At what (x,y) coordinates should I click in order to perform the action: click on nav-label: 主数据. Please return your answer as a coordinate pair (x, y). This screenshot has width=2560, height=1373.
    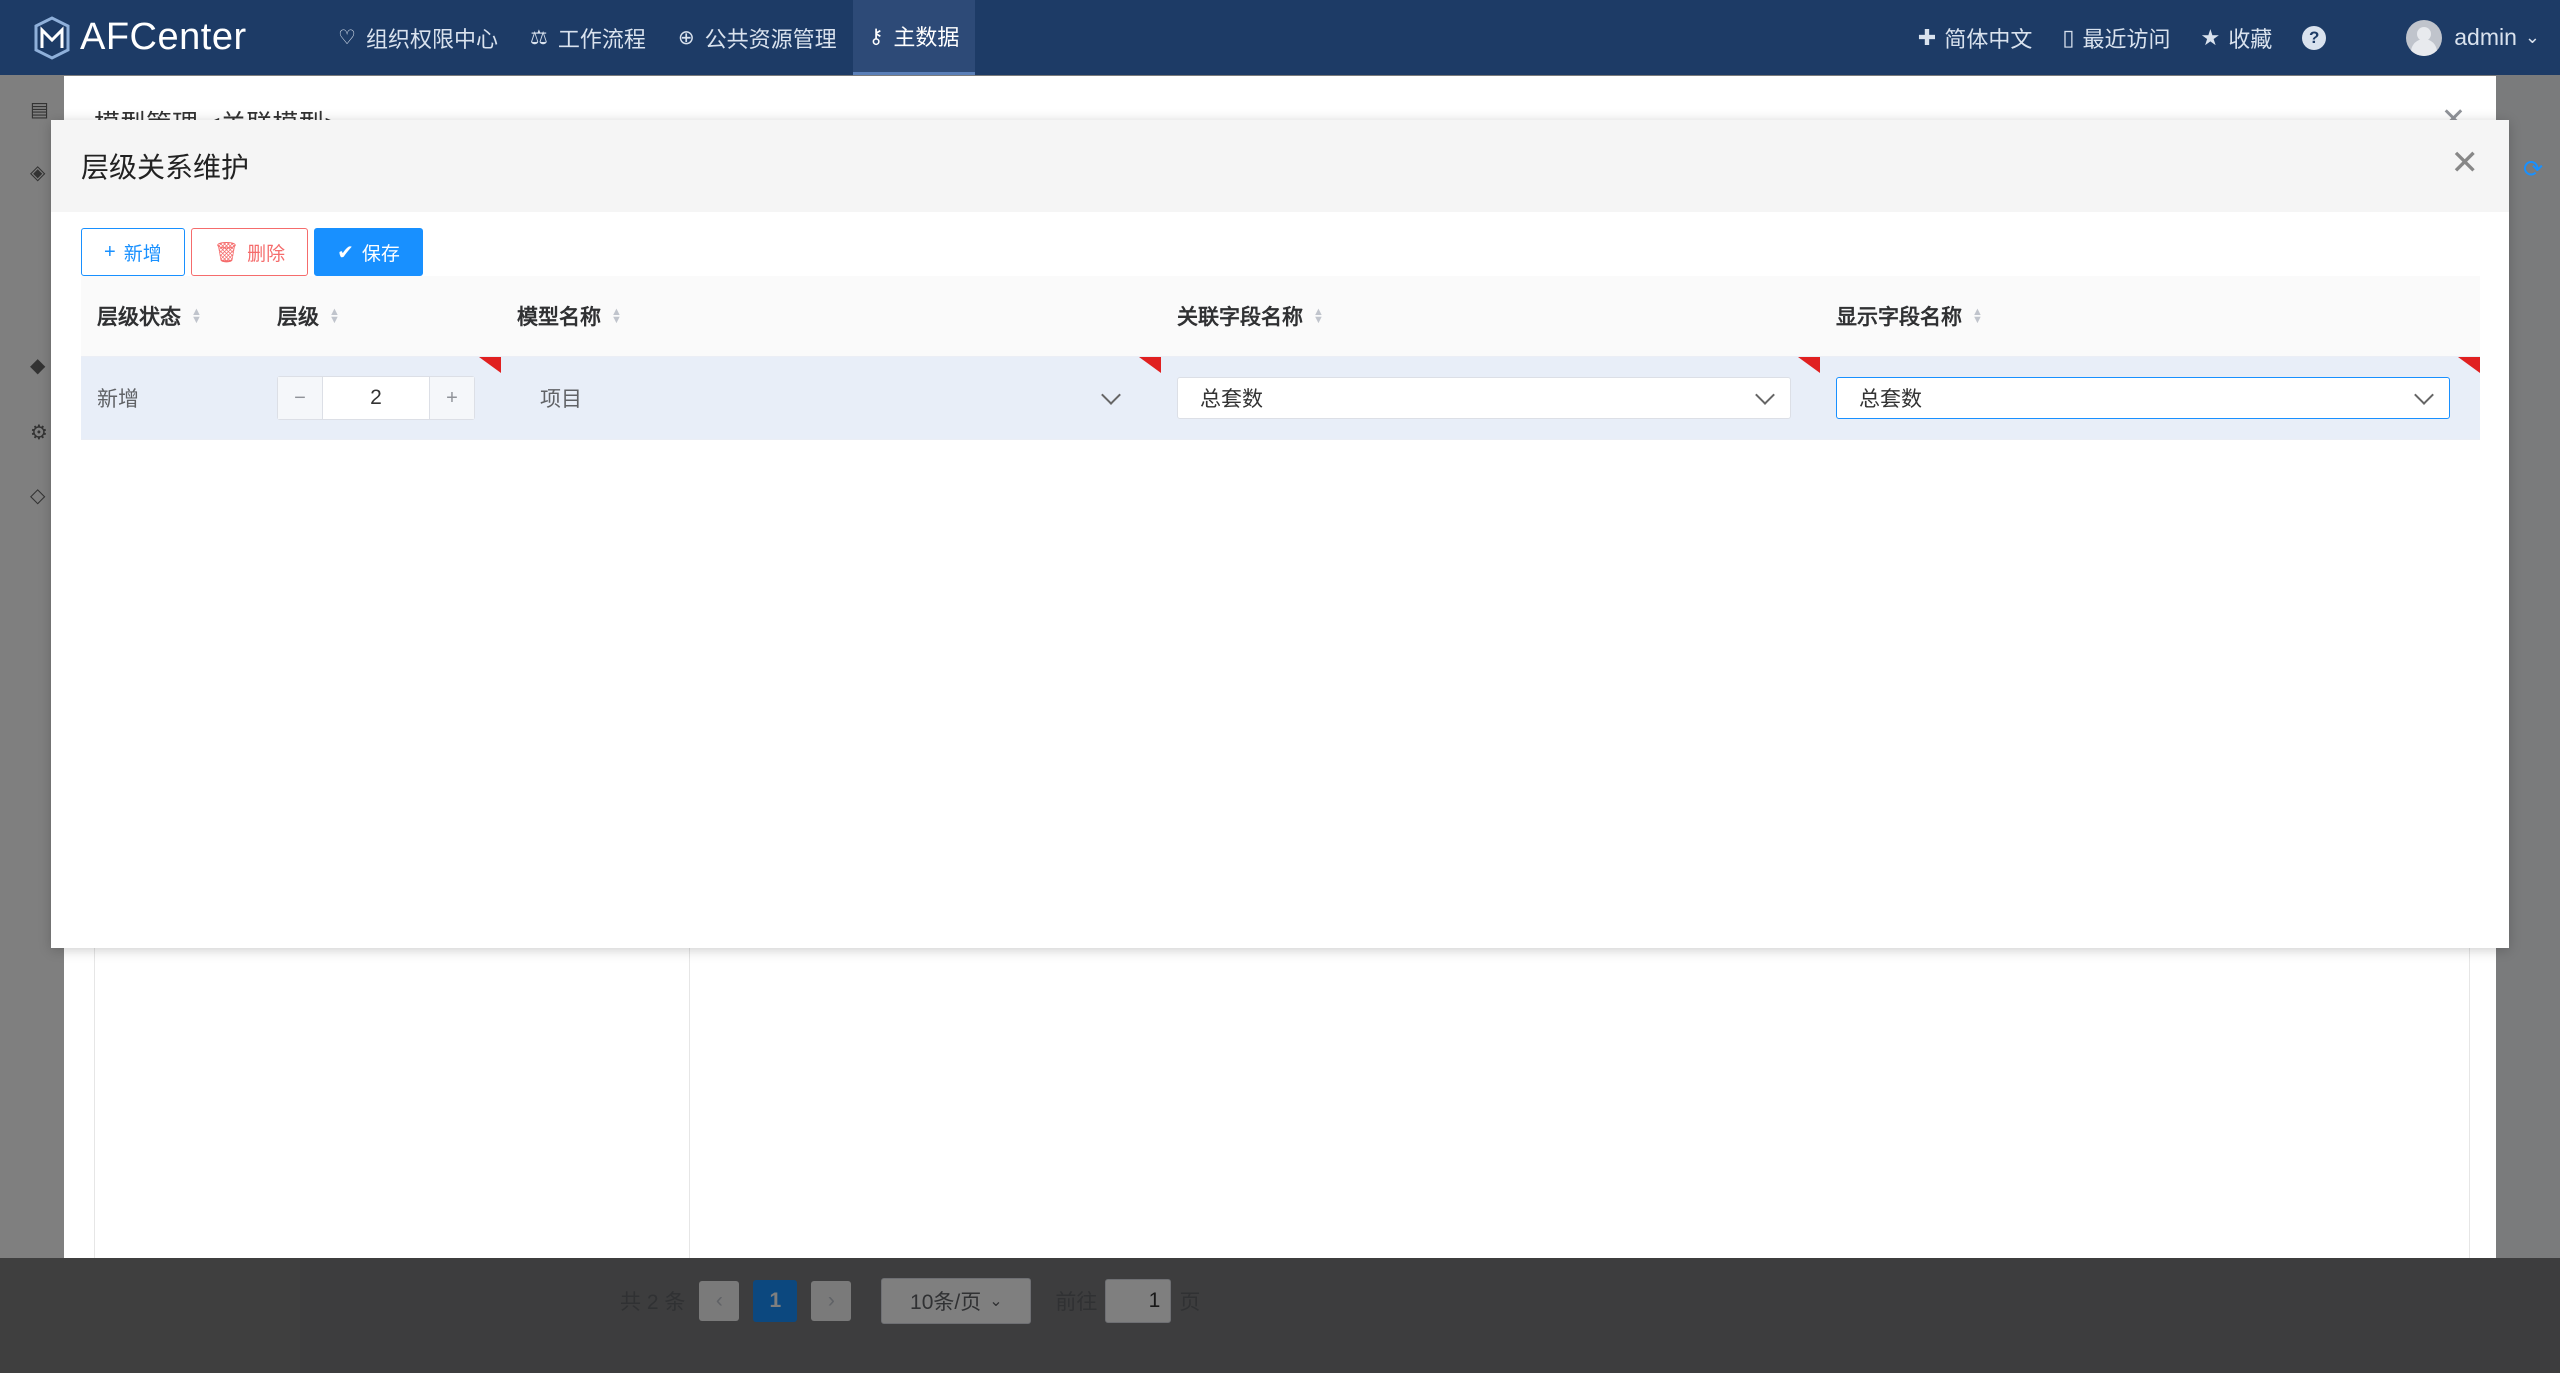
    Looking at the image, I should click on (926, 37).